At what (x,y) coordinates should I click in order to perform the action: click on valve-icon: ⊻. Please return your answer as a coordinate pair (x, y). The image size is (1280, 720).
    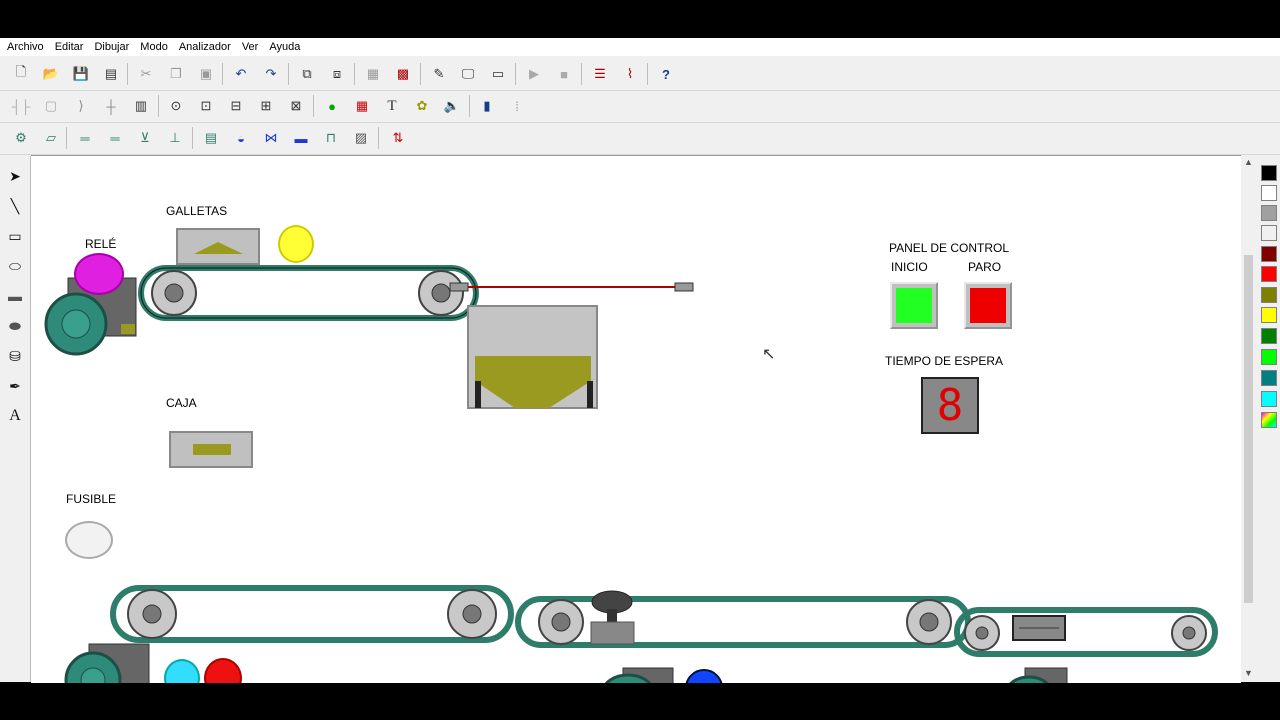
    Looking at the image, I should click on (145, 138).